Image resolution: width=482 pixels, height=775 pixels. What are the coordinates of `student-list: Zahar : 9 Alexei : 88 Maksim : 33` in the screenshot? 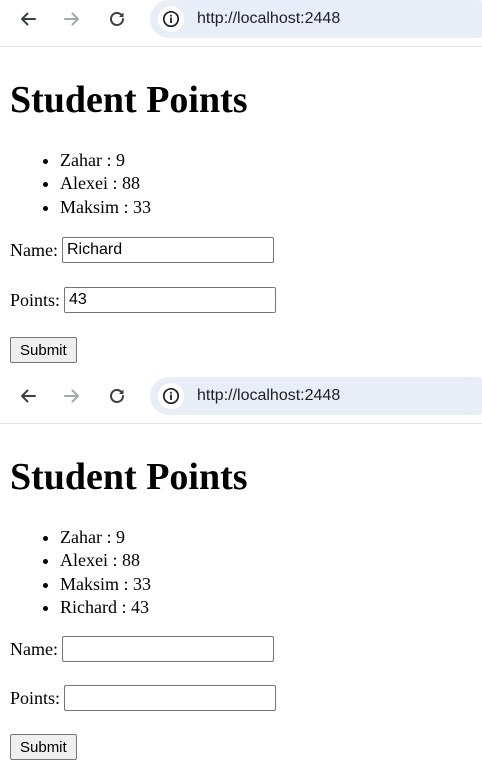 It's located at (80, 184).